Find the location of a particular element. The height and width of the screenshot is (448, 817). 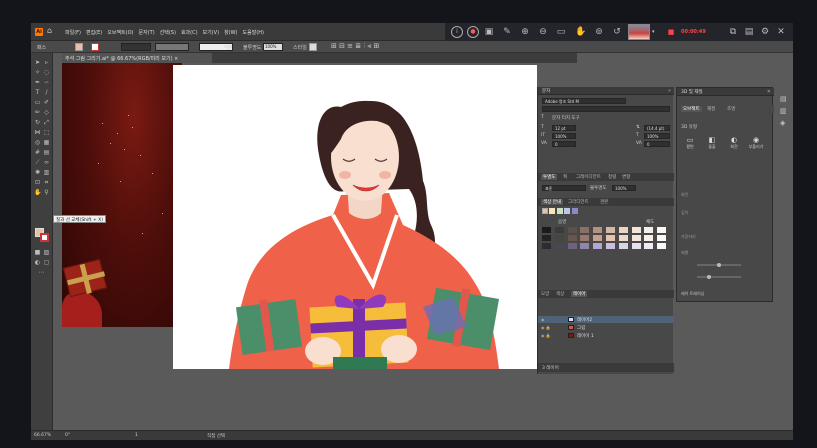

layer-row: ◉ 레이어2 is located at coordinates (606, 319).